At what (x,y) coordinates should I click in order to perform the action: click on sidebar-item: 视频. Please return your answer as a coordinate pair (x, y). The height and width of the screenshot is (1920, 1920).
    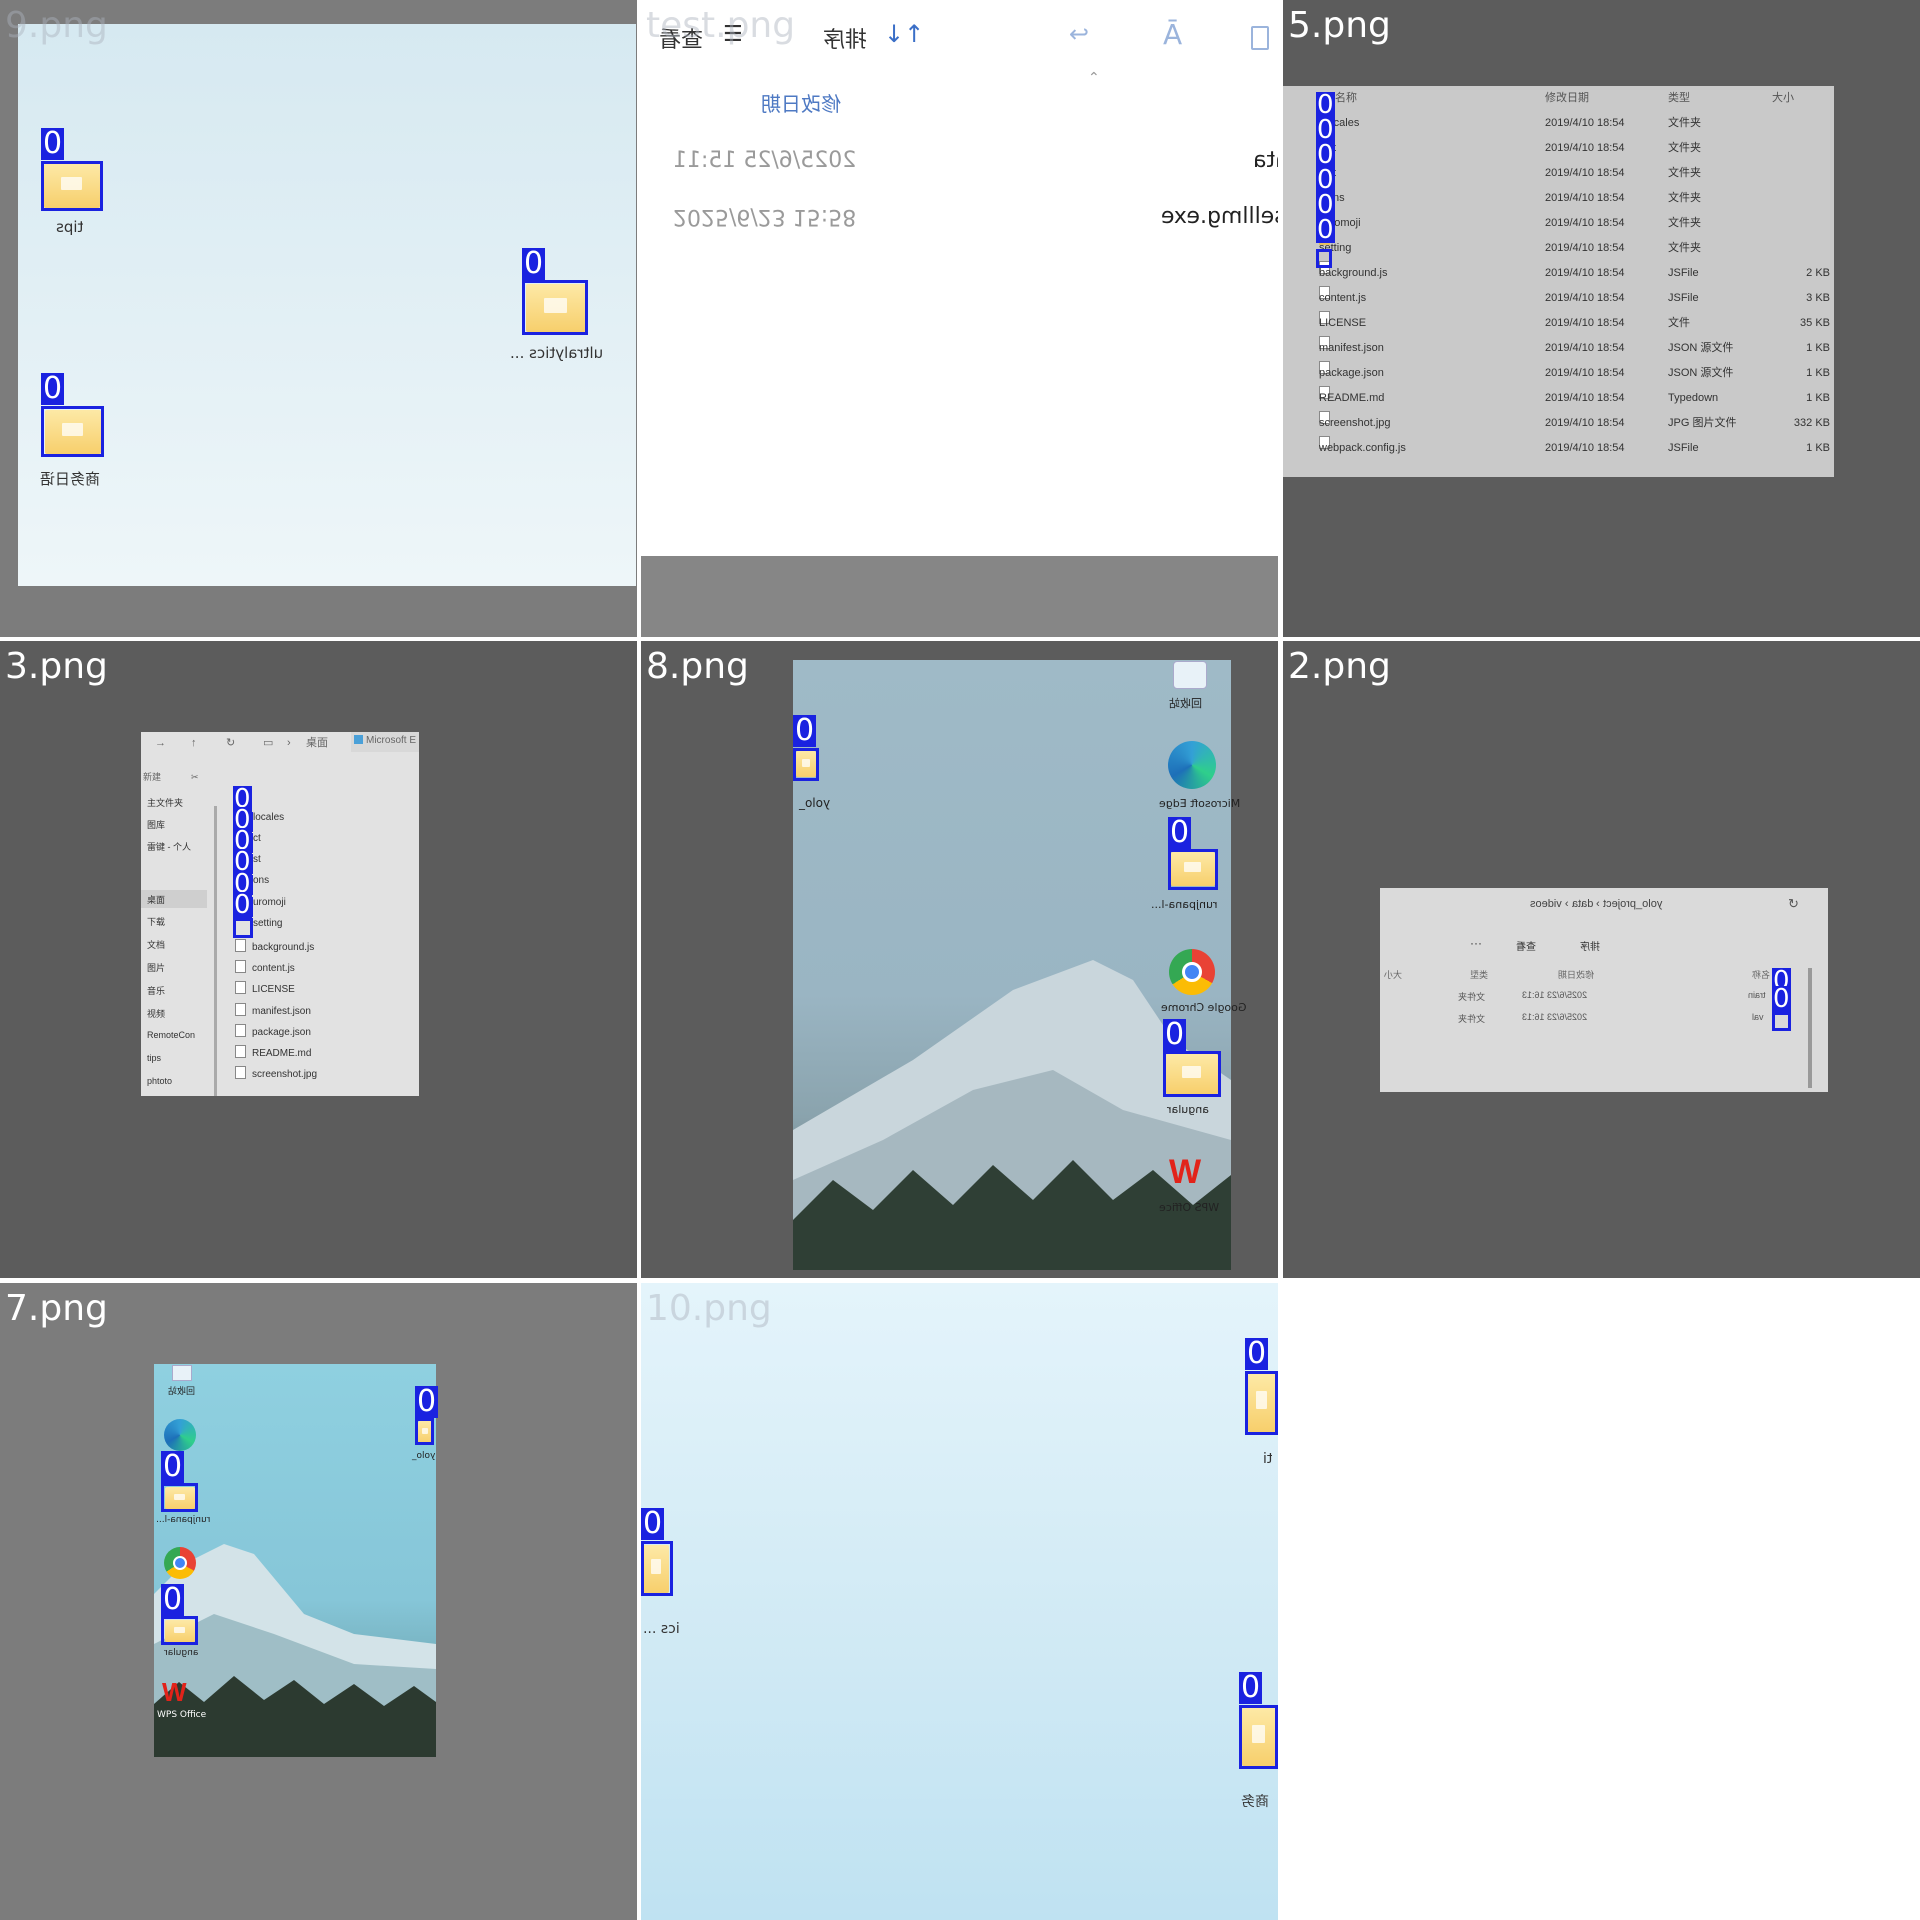
    Looking at the image, I should click on (156, 1013).